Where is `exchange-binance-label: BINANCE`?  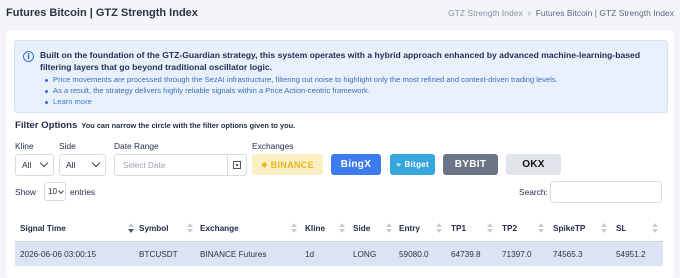 exchange-binance-label: BINANCE is located at coordinates (292, 164).